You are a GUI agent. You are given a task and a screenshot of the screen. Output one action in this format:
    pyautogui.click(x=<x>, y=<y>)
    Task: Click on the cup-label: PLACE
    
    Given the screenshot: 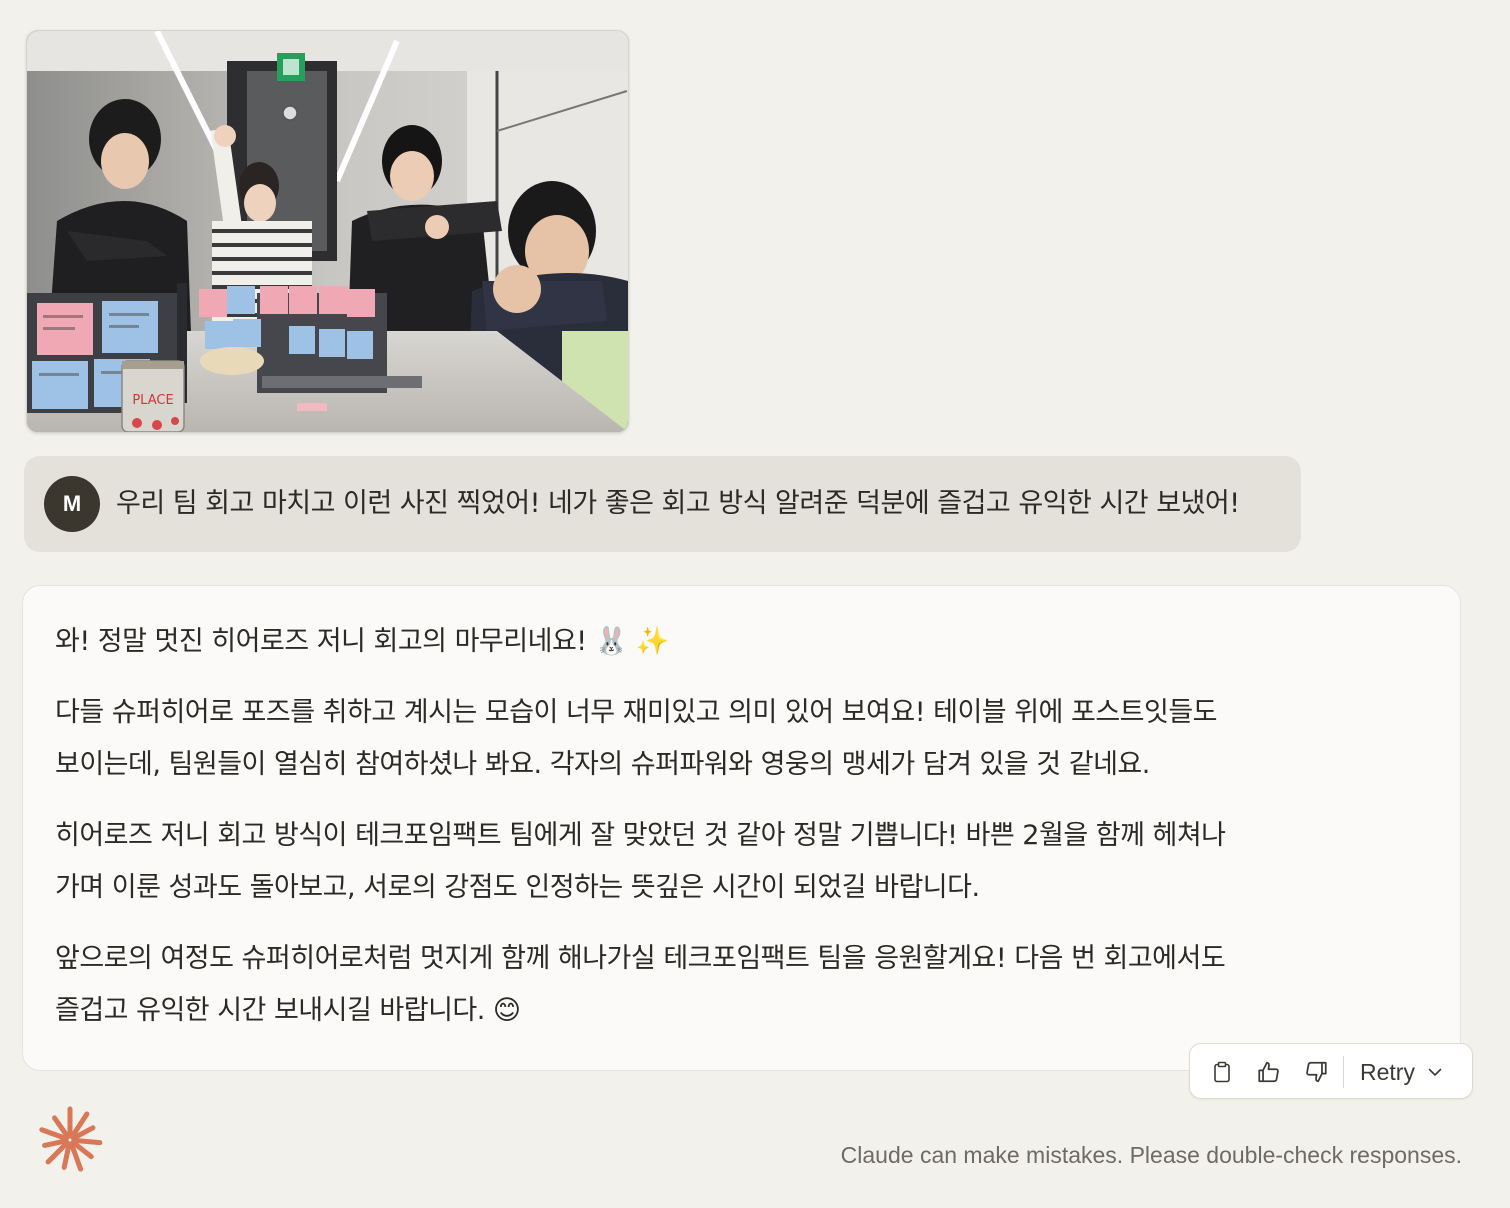 What is the action you would take?
    pyautogui.click(x=152, y=400)
    